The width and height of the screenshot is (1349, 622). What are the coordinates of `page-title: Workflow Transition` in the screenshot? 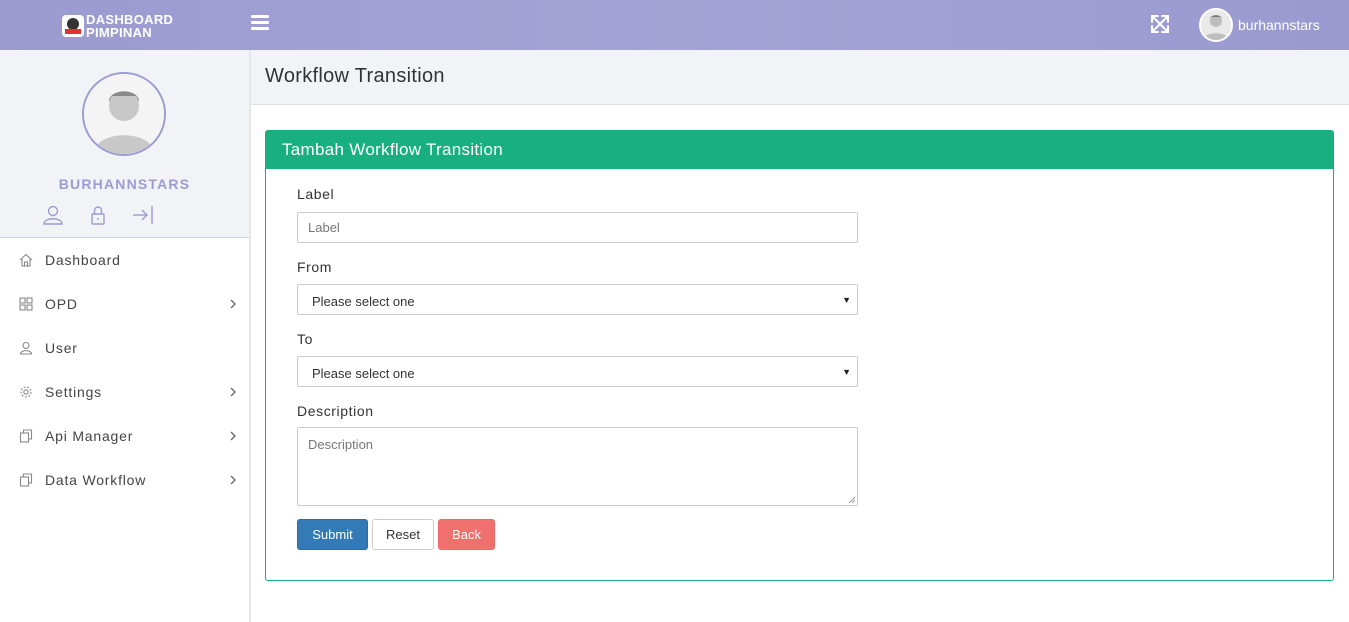 It's located at (355, 76).